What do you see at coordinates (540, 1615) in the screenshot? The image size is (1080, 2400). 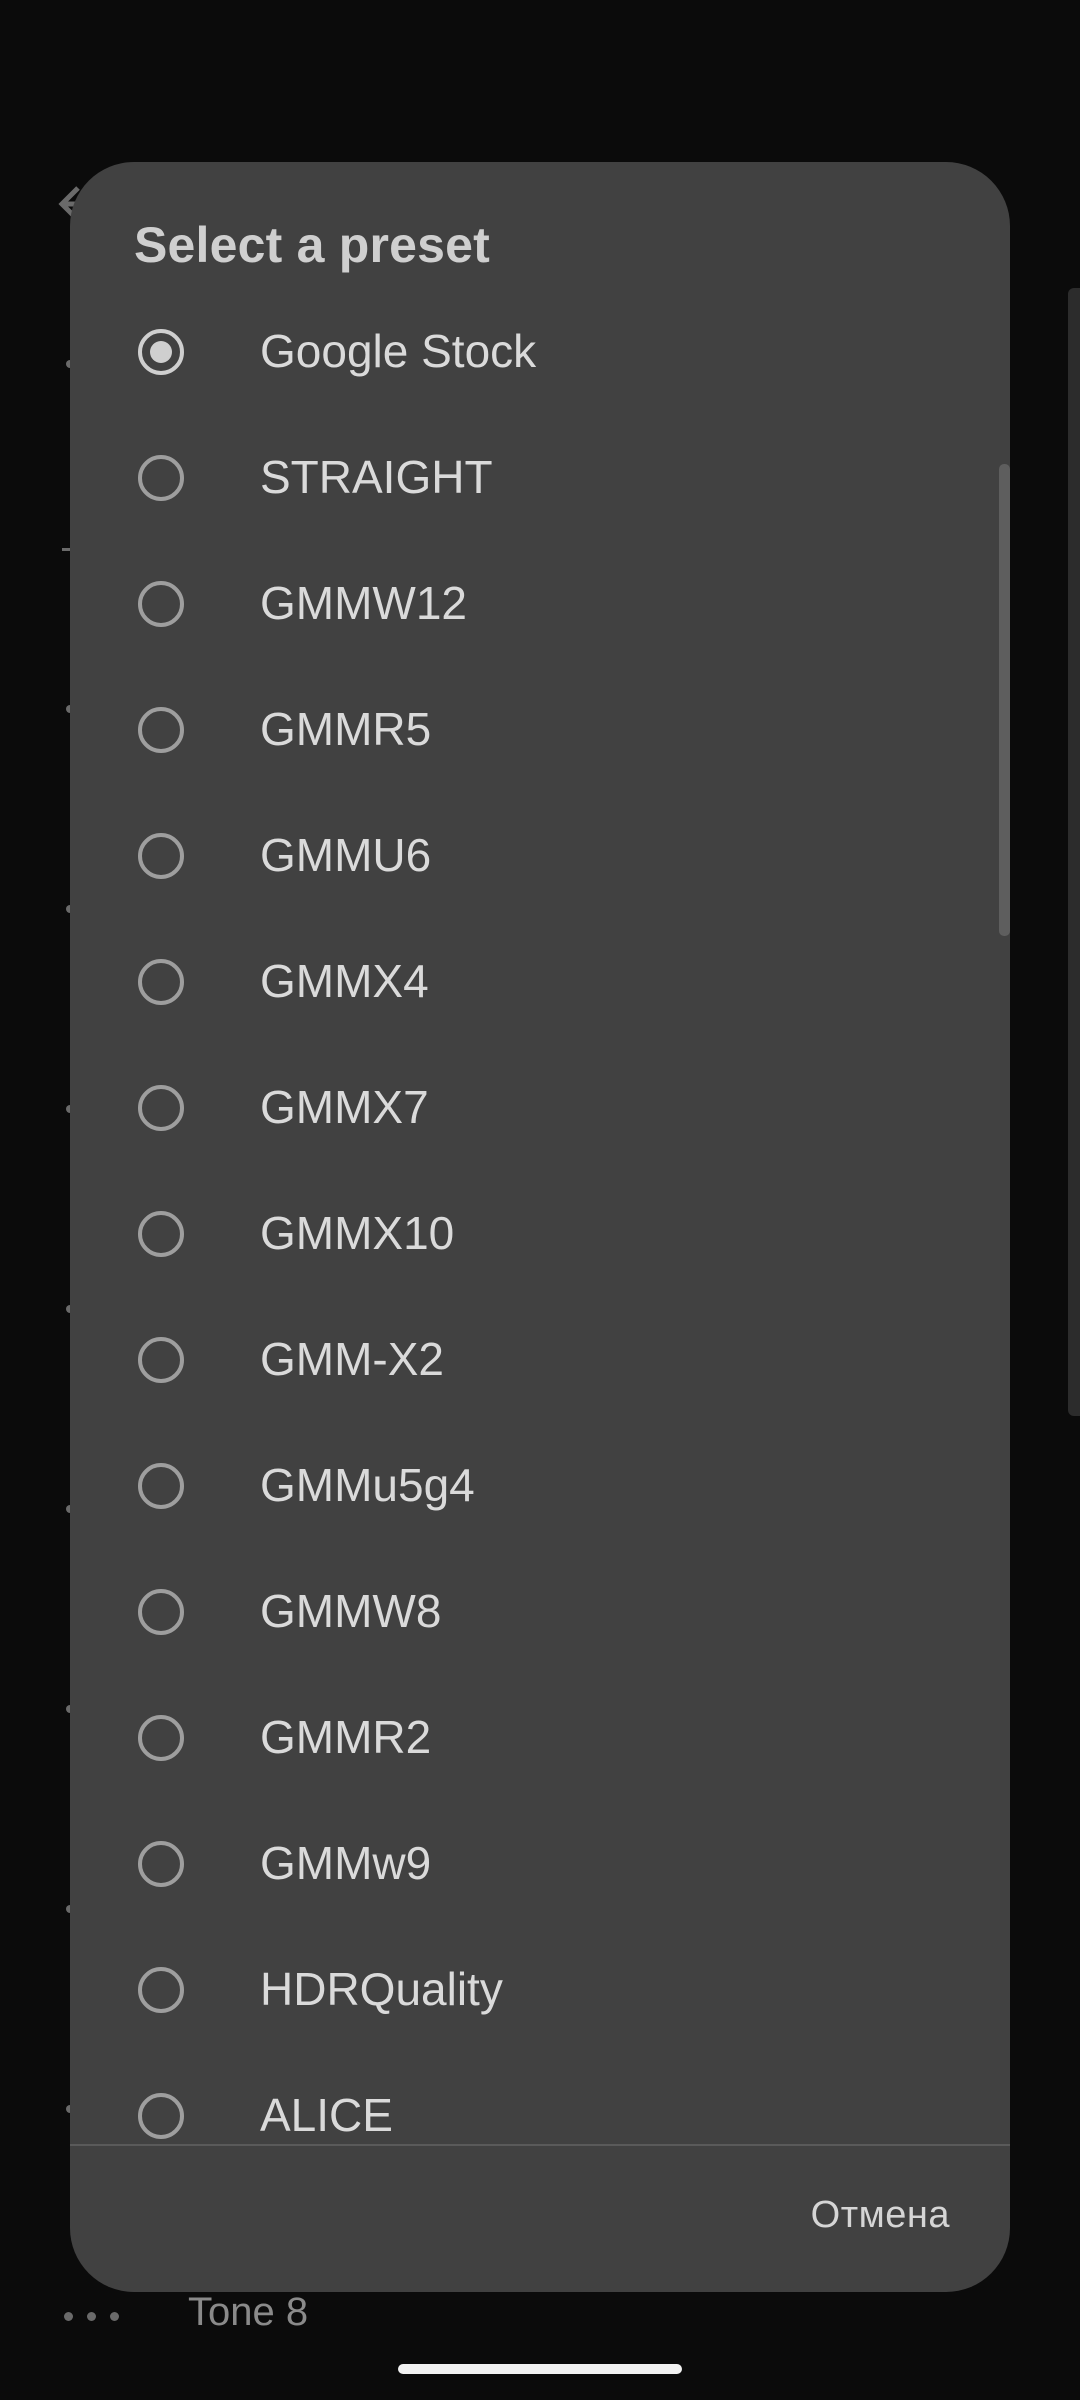 I see `preset-option: GMMW8` at bounding box center [540, 1615].